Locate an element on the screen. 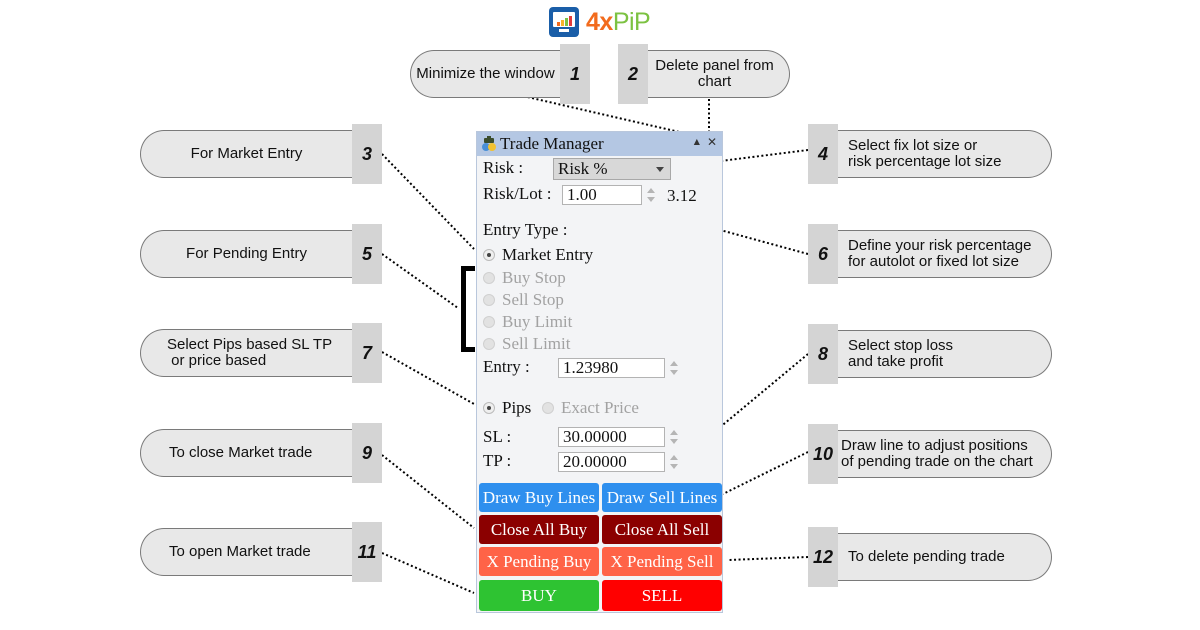 The image size is (1200, 630). pending-entry-bracket is located at coordinates (468, 309).